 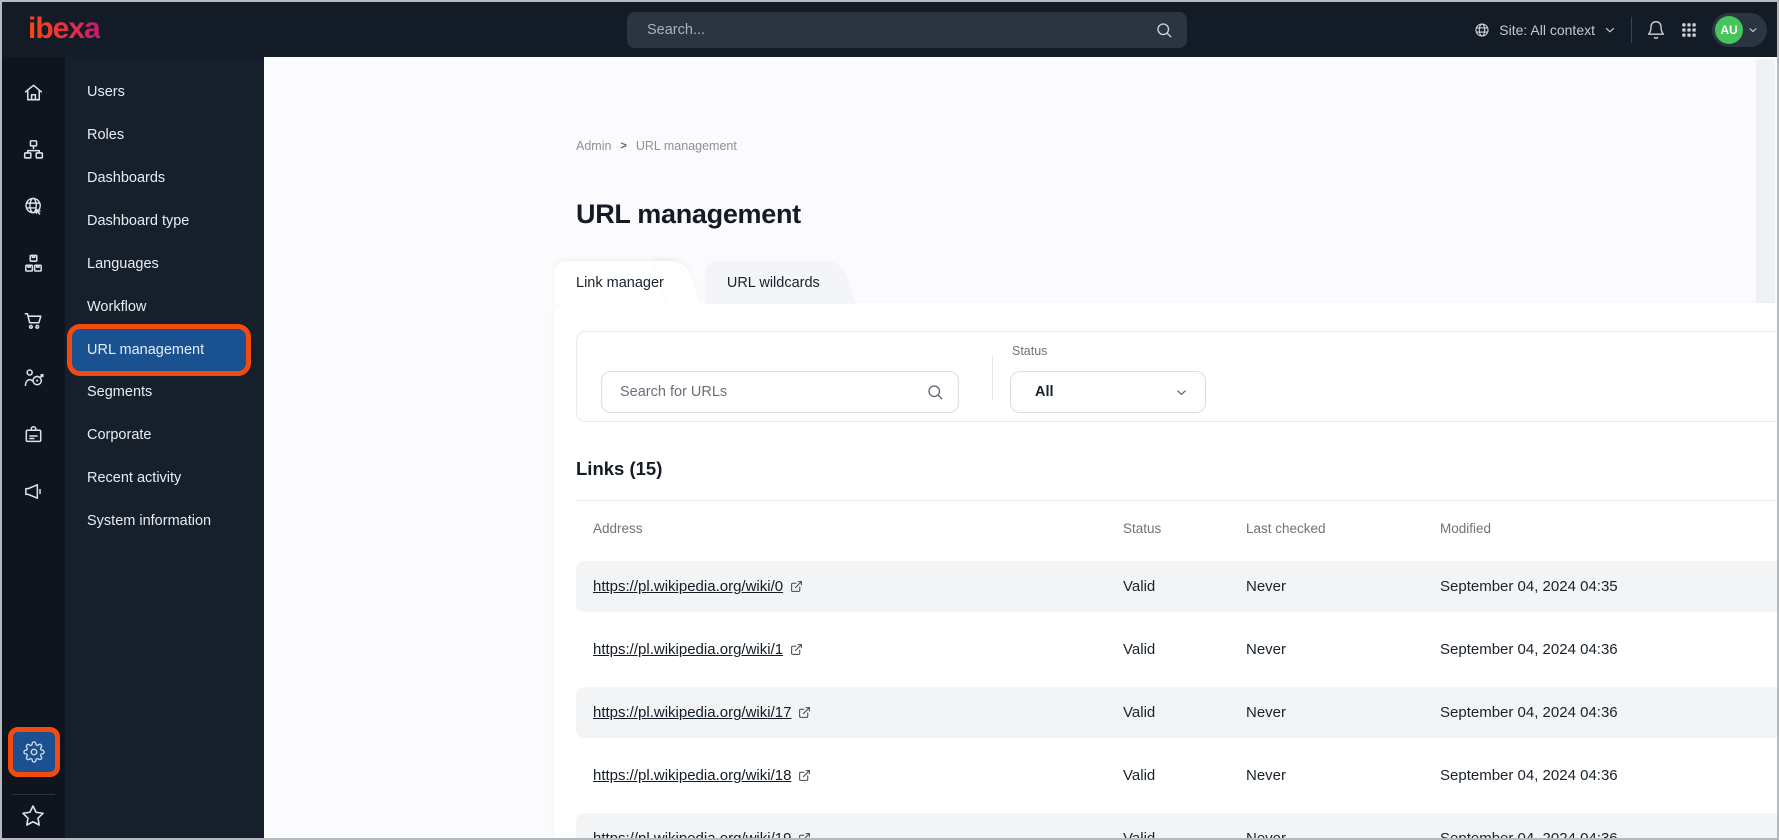 What do you see at coordinates (698, 649) in the screenshot?
I see `url-link: https://pl.wikipedia.org/wiki/1` at bounding box center [698, 649].